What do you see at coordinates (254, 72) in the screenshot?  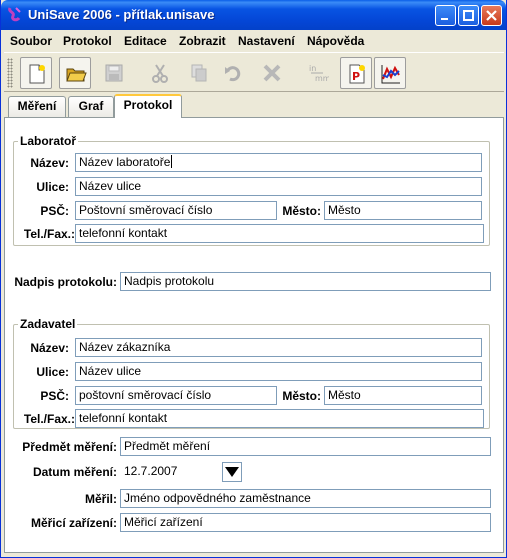 I see `toolbar: in mm P` at bounding box center [254, 72].